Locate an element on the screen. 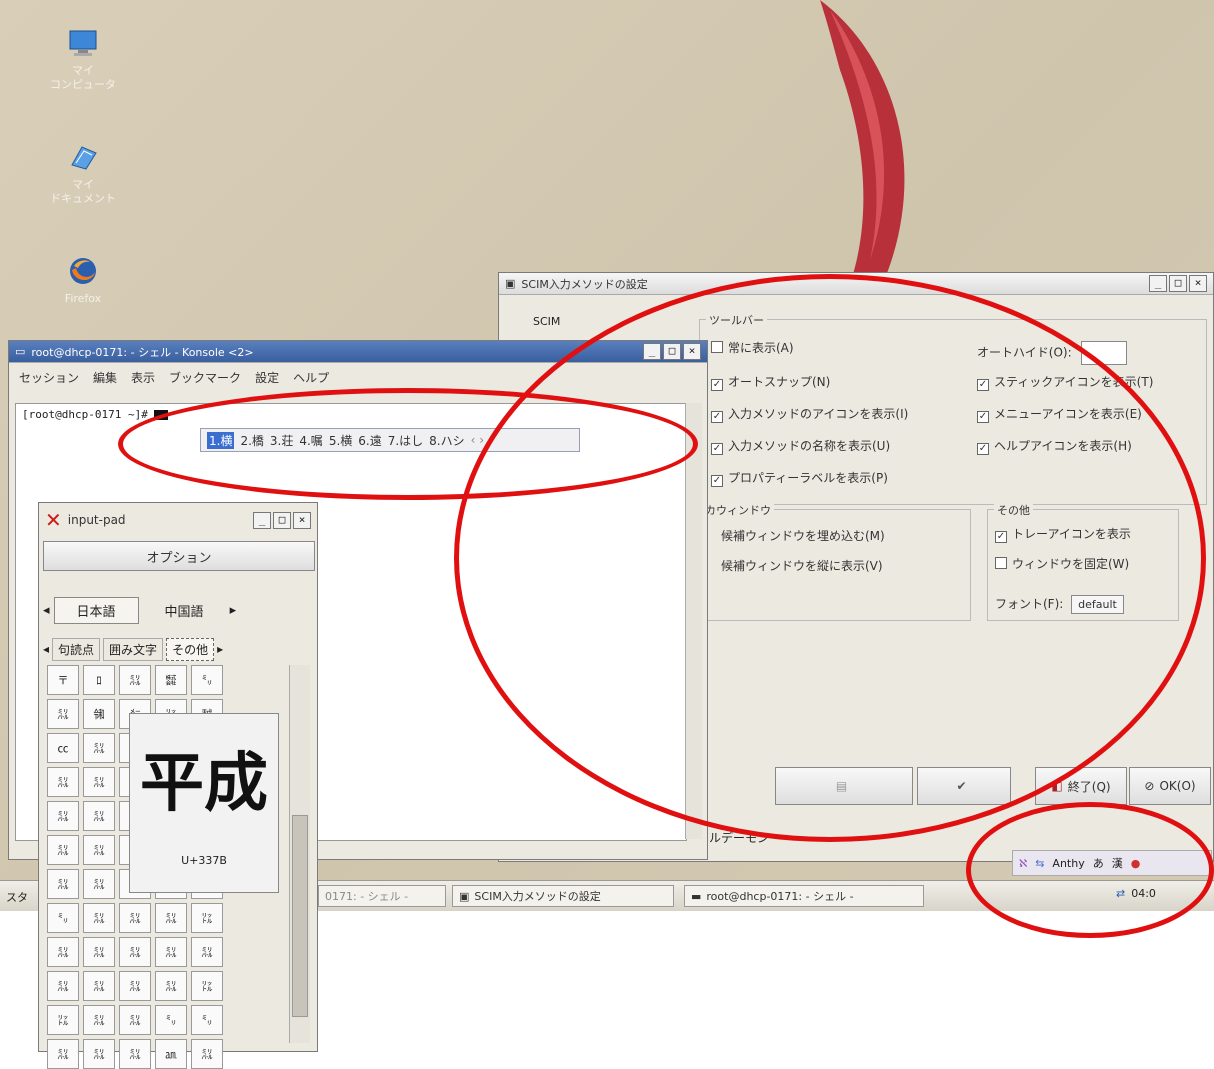  menu-bookmarks: ブックマーク is located at coordinates (205, 377).